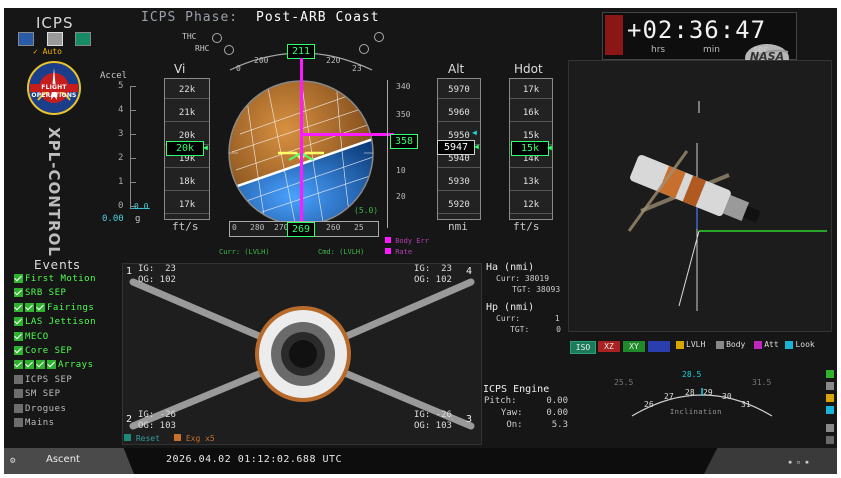 The image size is (841, 478). What do you see at coordinates (54, 309) in the screenshot?
I see `event-row-fairings: Fairings` at bounding box center [54, 309].